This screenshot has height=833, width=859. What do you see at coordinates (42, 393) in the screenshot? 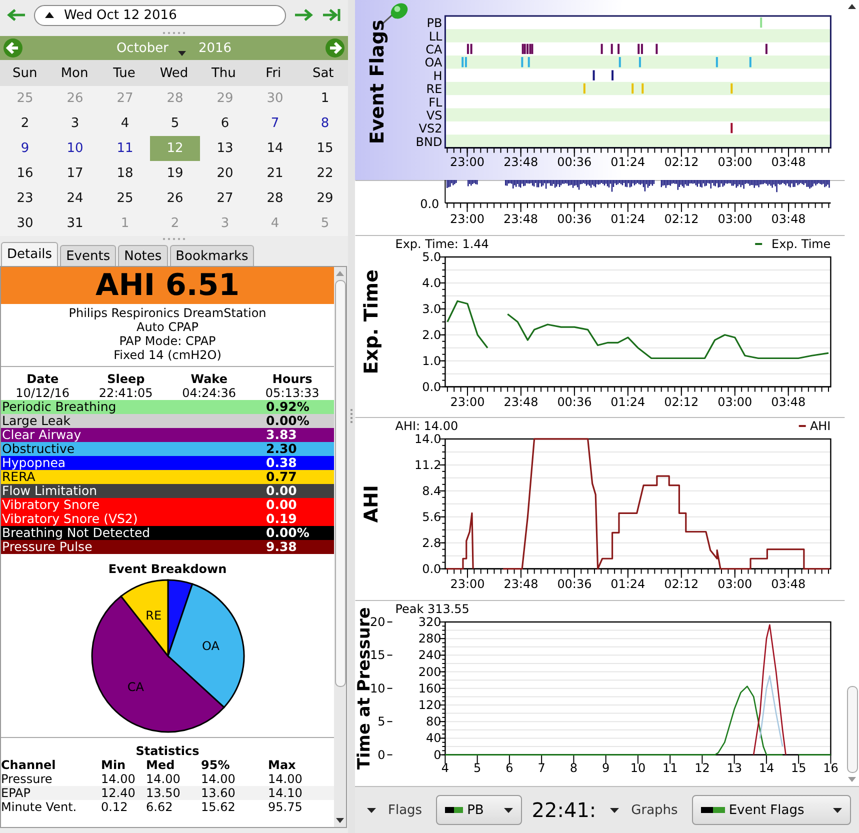
I see `table-cell-text: 10/12/16` at bounding box center [42, 393].